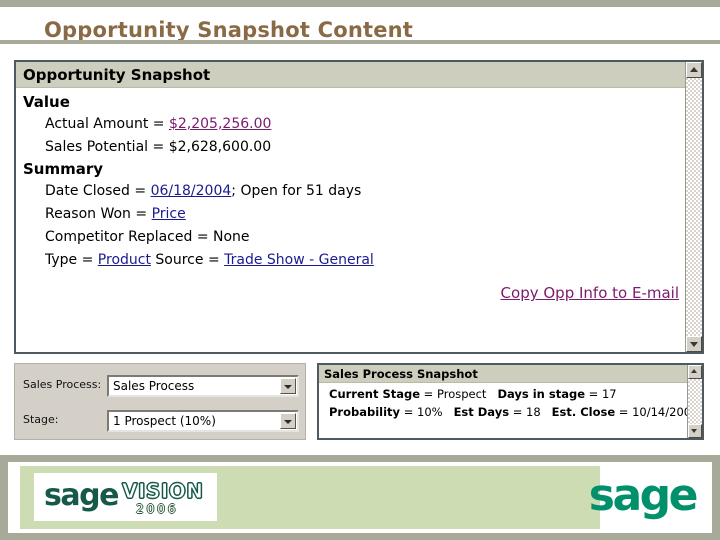 The image size is (720, 540). What do you see at coordinates (354, 293) in the screenshot?
I see `copy-opp-info-row: Copy Opp Info to E-mail` at bounding box center [354, 293].